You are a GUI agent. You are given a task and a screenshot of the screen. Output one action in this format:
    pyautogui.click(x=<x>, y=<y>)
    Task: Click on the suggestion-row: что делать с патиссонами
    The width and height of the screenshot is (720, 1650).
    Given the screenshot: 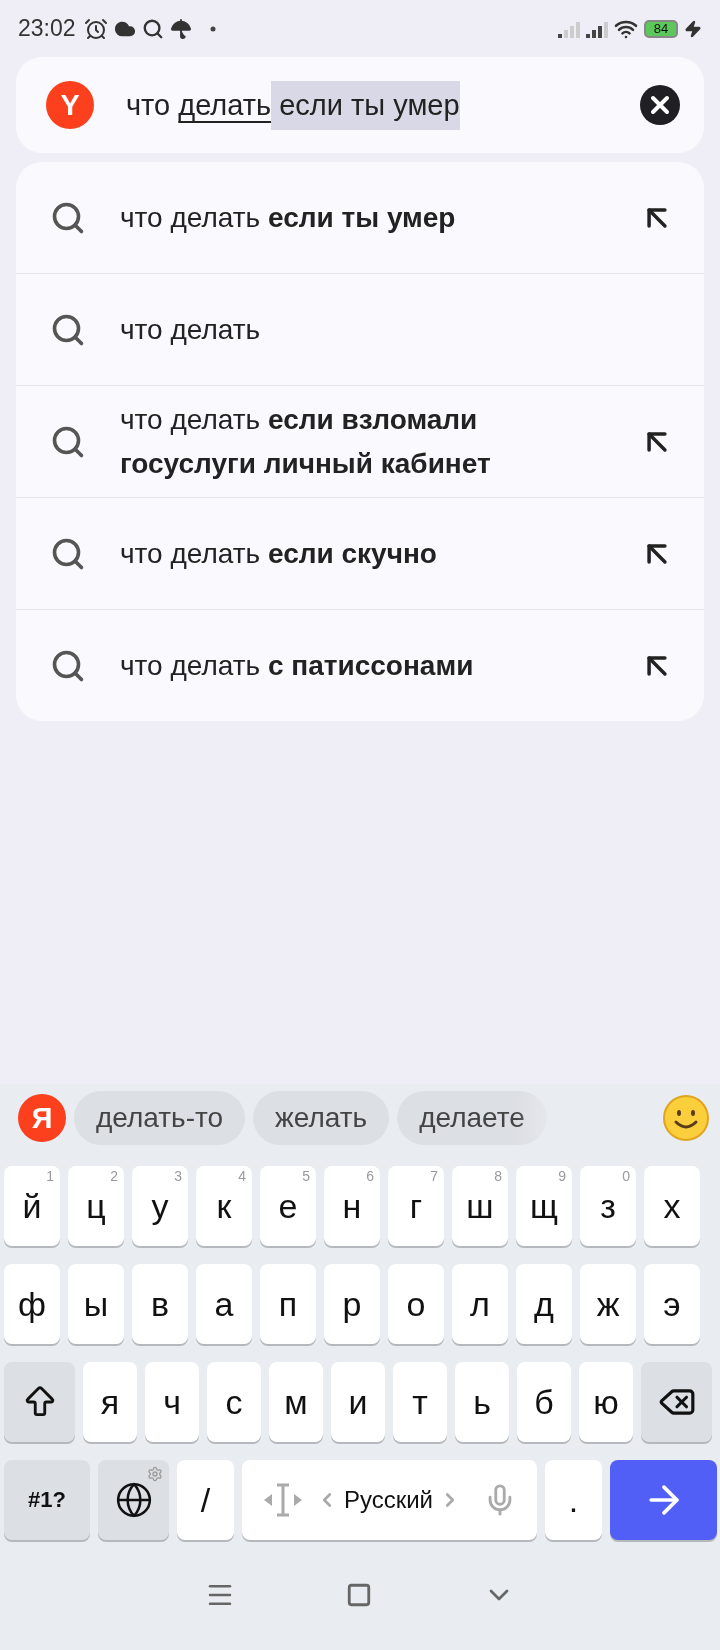 What is the action you would take?
    pyautogui.click(x=360, y=665)
    